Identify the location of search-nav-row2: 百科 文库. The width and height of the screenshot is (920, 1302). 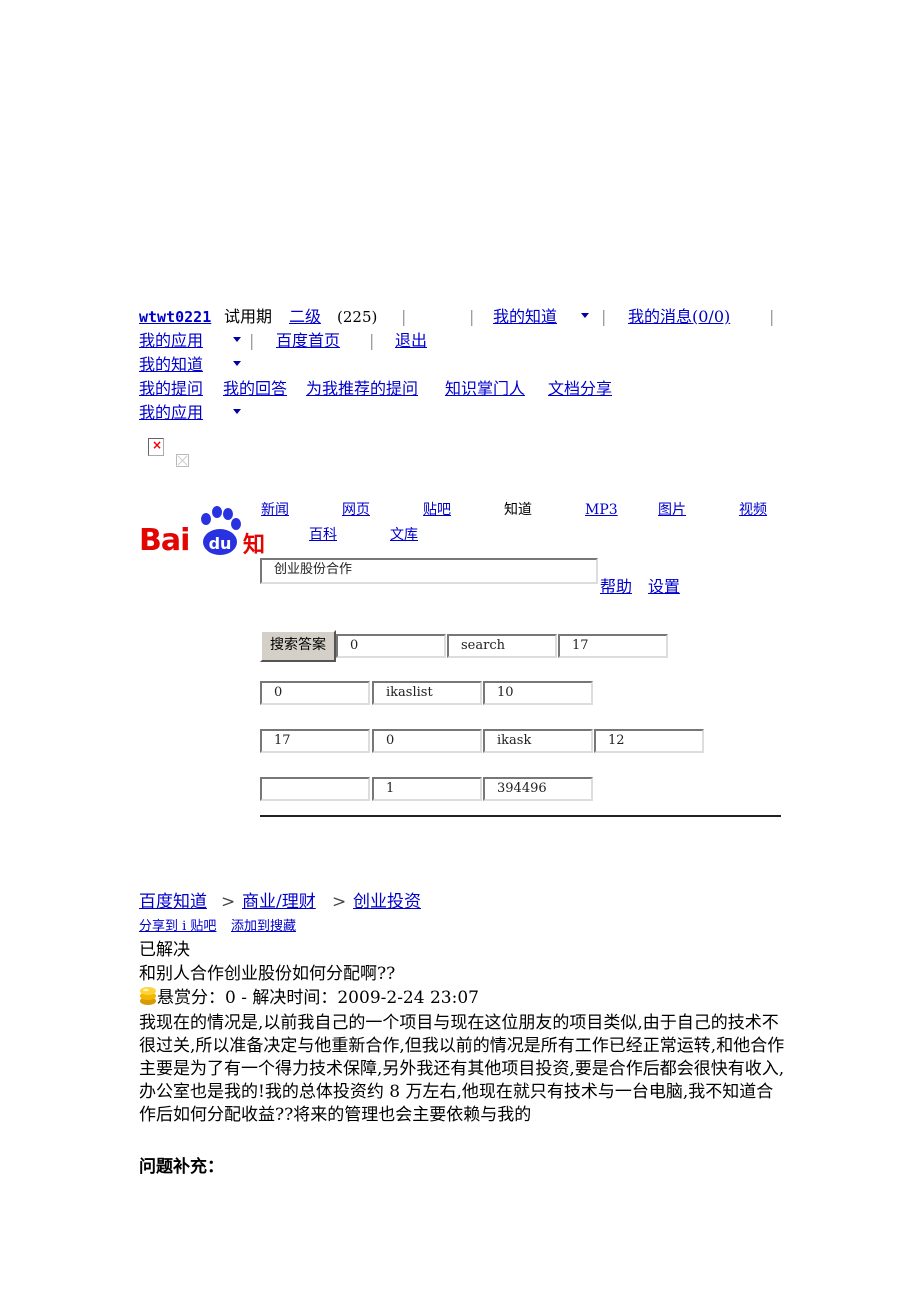
(409, 535).